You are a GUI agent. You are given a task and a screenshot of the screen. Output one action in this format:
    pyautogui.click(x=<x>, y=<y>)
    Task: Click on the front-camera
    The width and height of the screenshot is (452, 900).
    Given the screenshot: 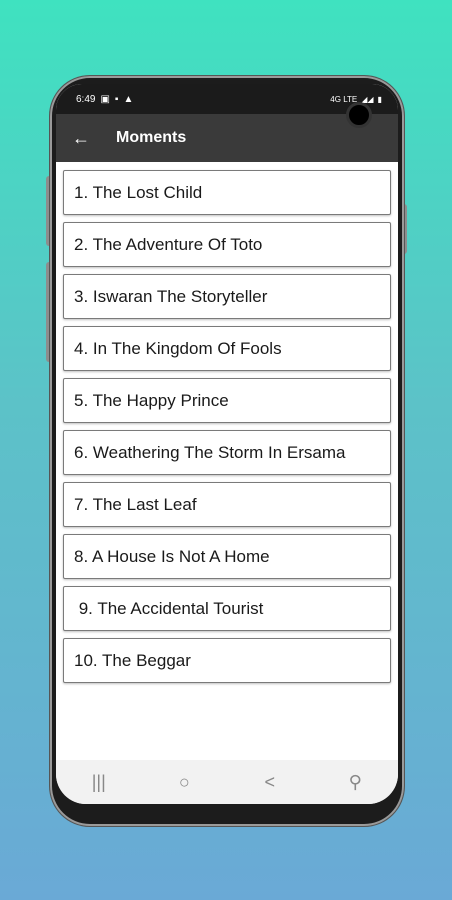 What is the action you would take?
    pyautogui.click(x=359, y=115)
    